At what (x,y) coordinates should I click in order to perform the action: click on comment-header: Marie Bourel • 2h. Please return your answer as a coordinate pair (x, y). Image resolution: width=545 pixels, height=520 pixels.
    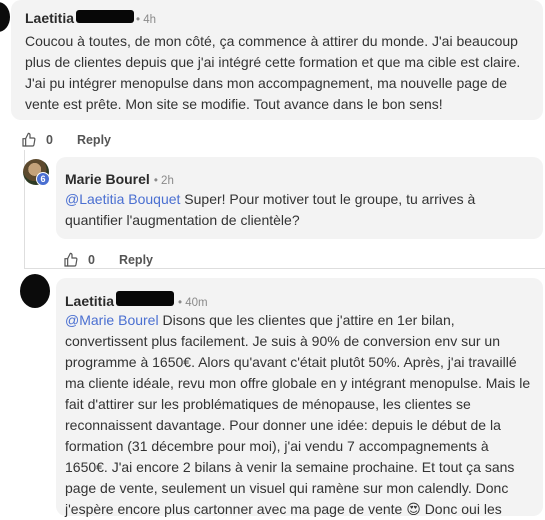
    Looking at the image, I should click on (119, 179).